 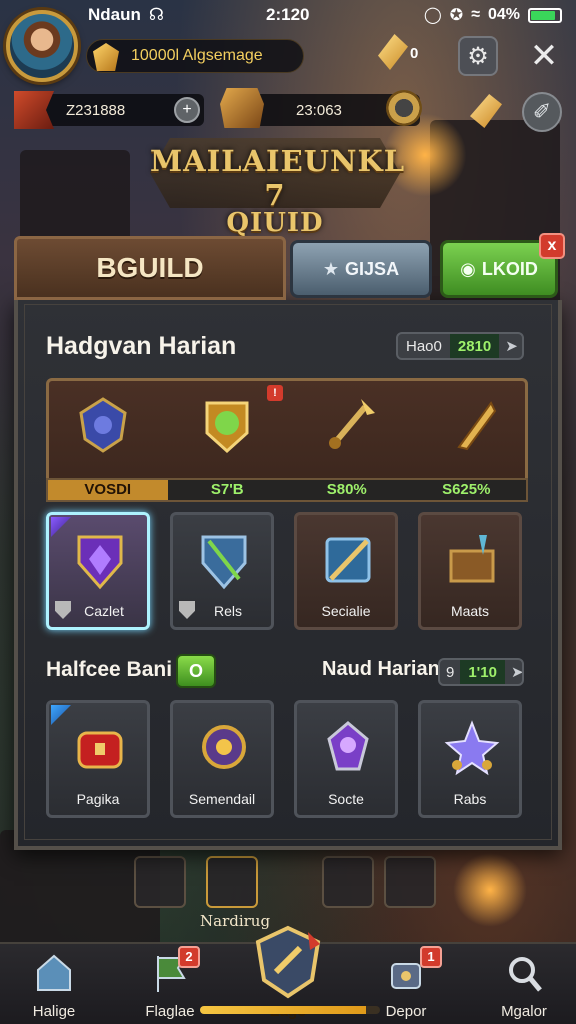 I want to click on reward-alert-badge: !, so click(x=275, y=393).